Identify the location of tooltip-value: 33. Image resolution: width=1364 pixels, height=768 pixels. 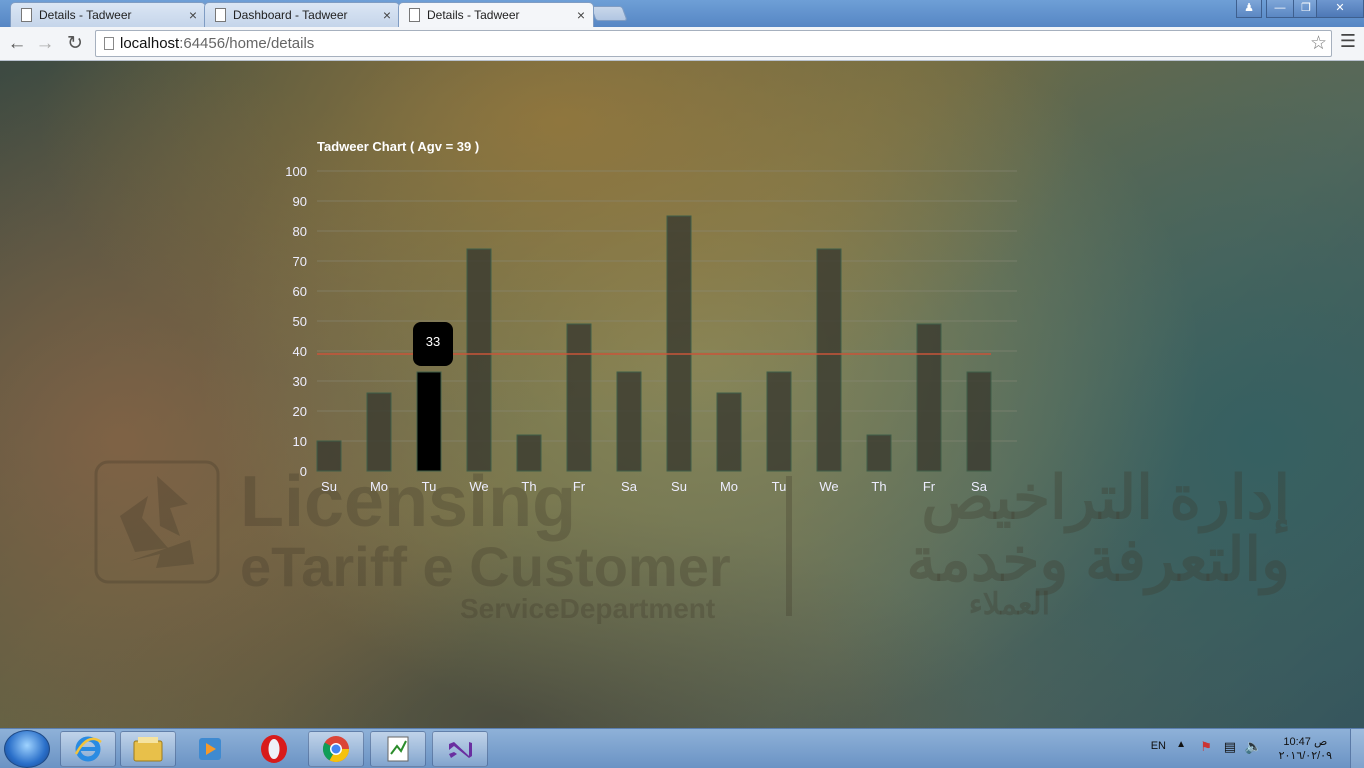
(433, 341).